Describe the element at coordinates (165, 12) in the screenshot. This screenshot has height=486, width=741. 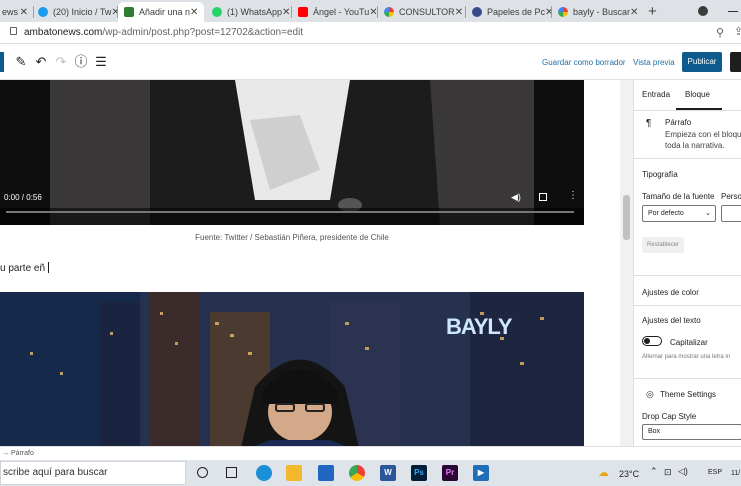
I see `tab-title: Añadir una n` at that location.